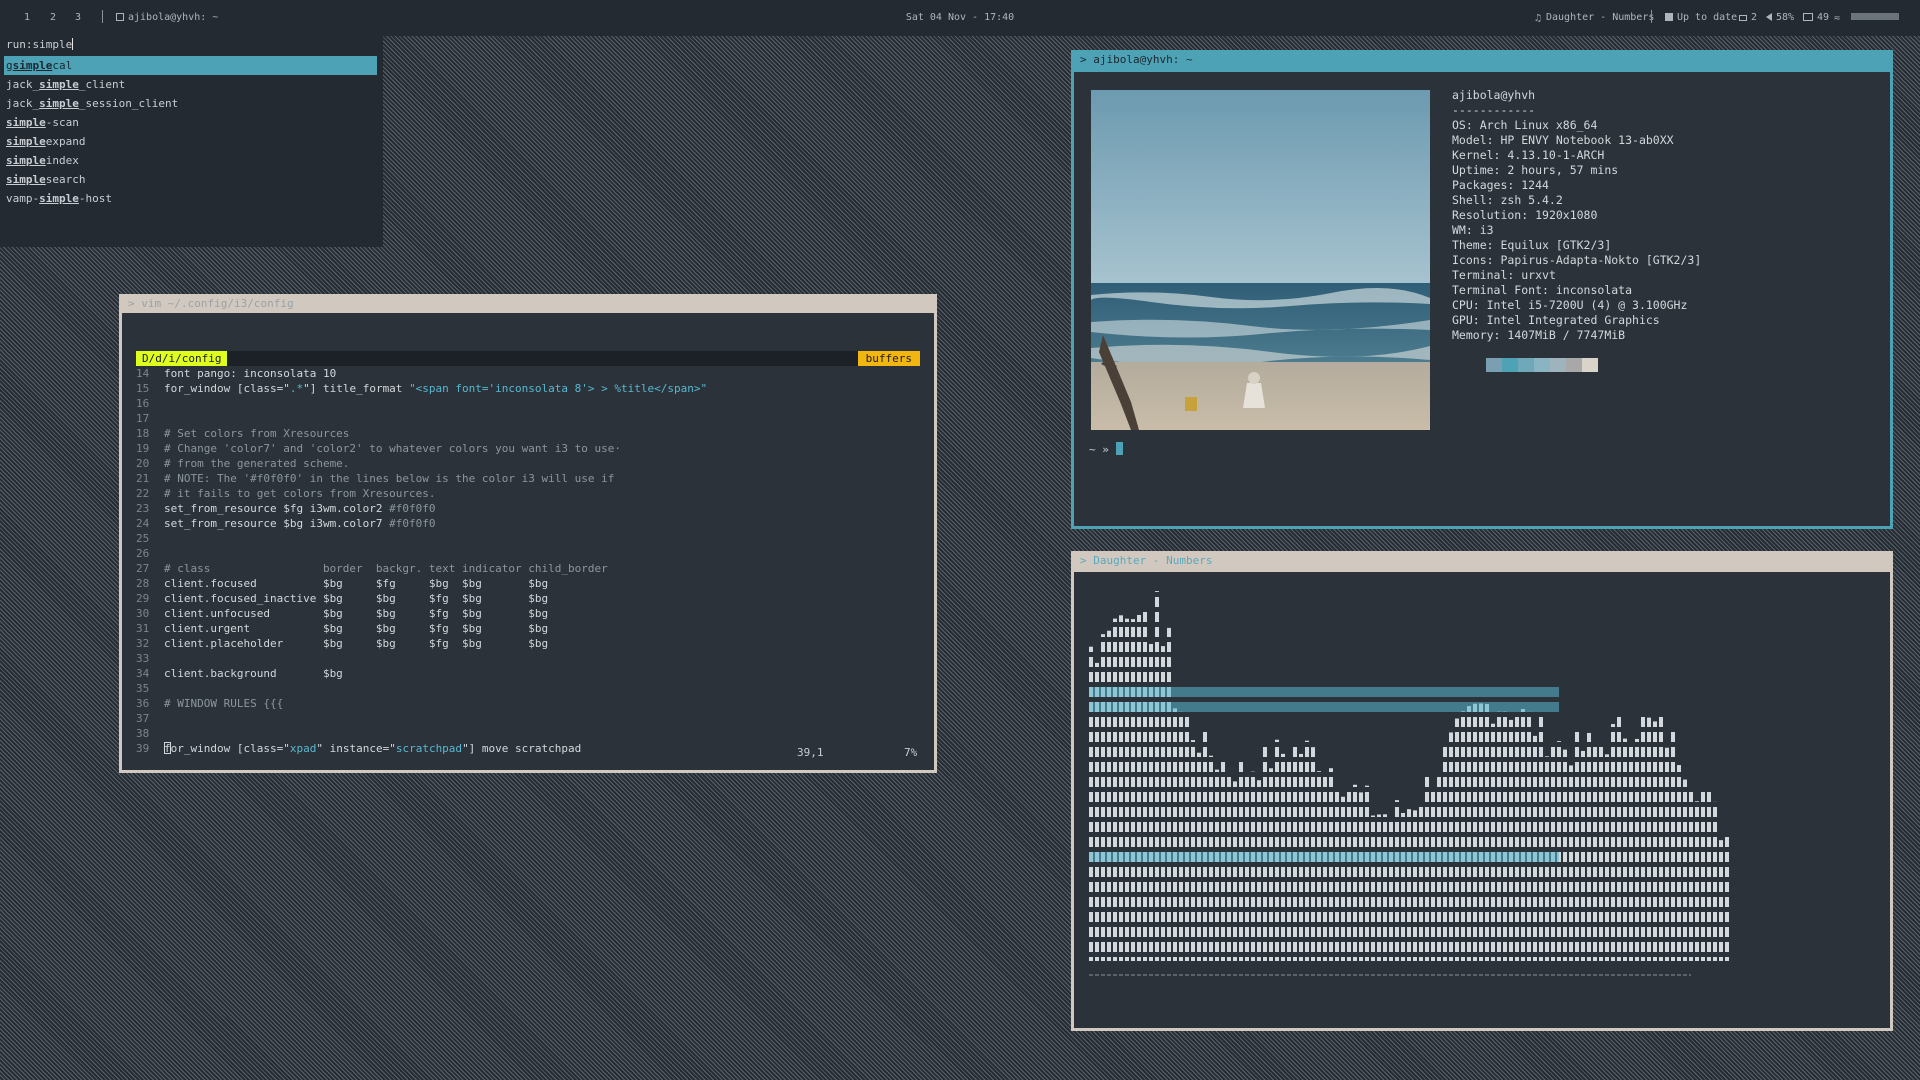 This screenshot has width=1920, height=1080. What do you see at coordinates (23, 103) in the screenshot?
I see `result-prefix: jack_` at bounding box center [23, 103].